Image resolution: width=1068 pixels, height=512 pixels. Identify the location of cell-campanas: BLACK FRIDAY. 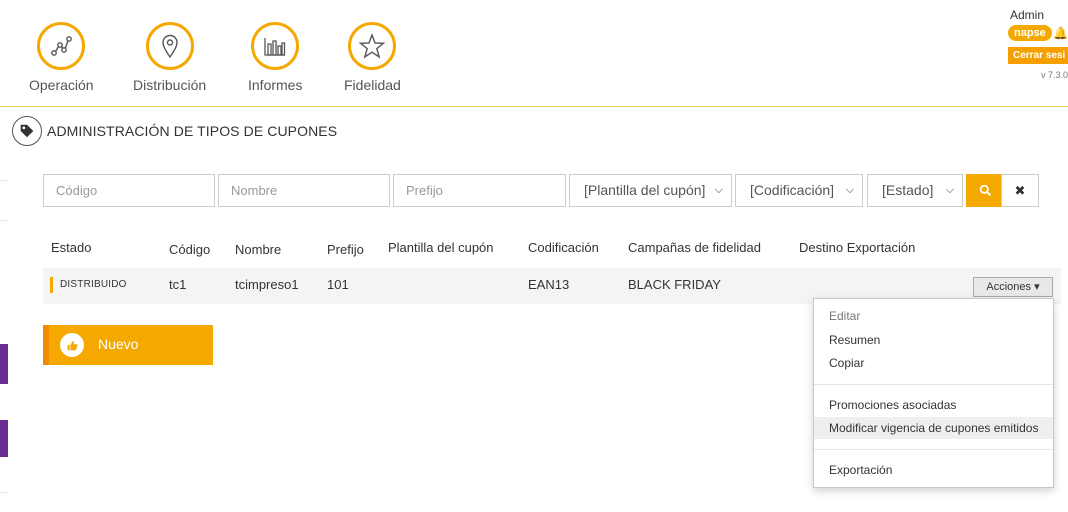
(674, 284).